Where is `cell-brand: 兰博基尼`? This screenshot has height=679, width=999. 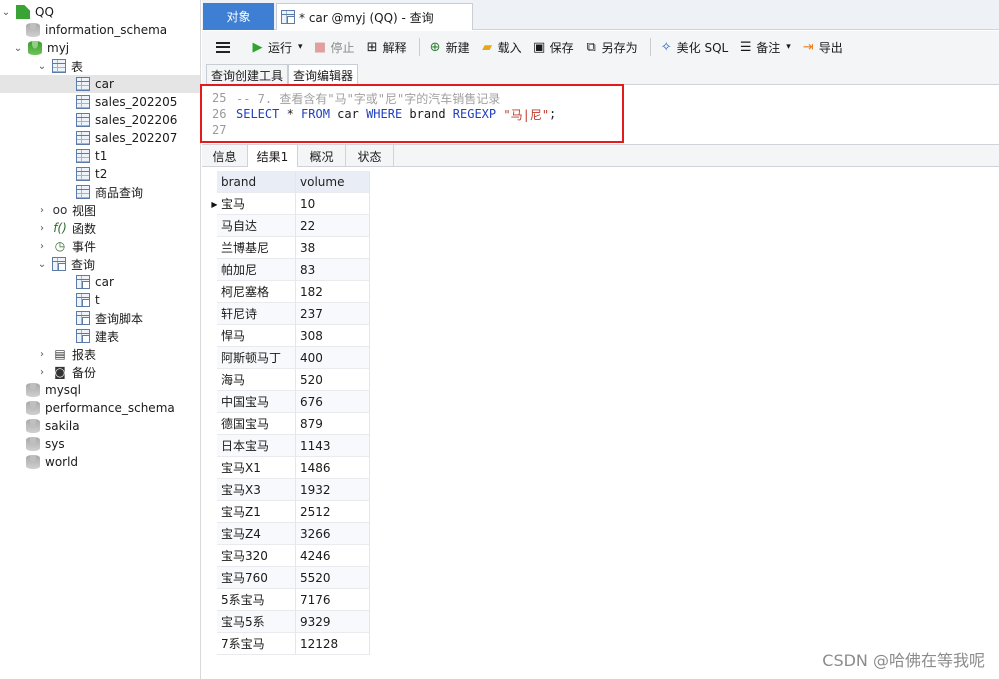 cell-brand: 兰博基尼 is located at coordinates (256, 248).